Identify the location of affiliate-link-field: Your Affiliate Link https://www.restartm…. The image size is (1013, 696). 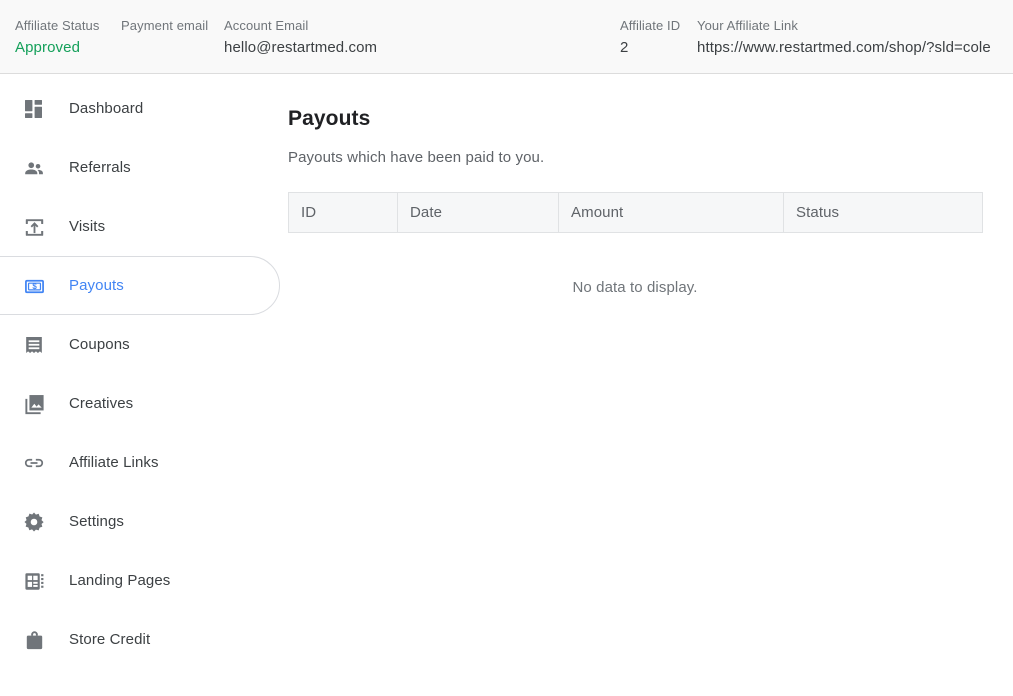
(844, 37).